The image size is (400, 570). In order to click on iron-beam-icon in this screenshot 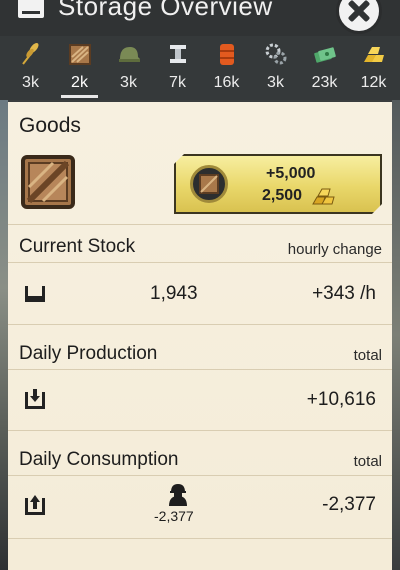, I will do `click(177, 54)`.